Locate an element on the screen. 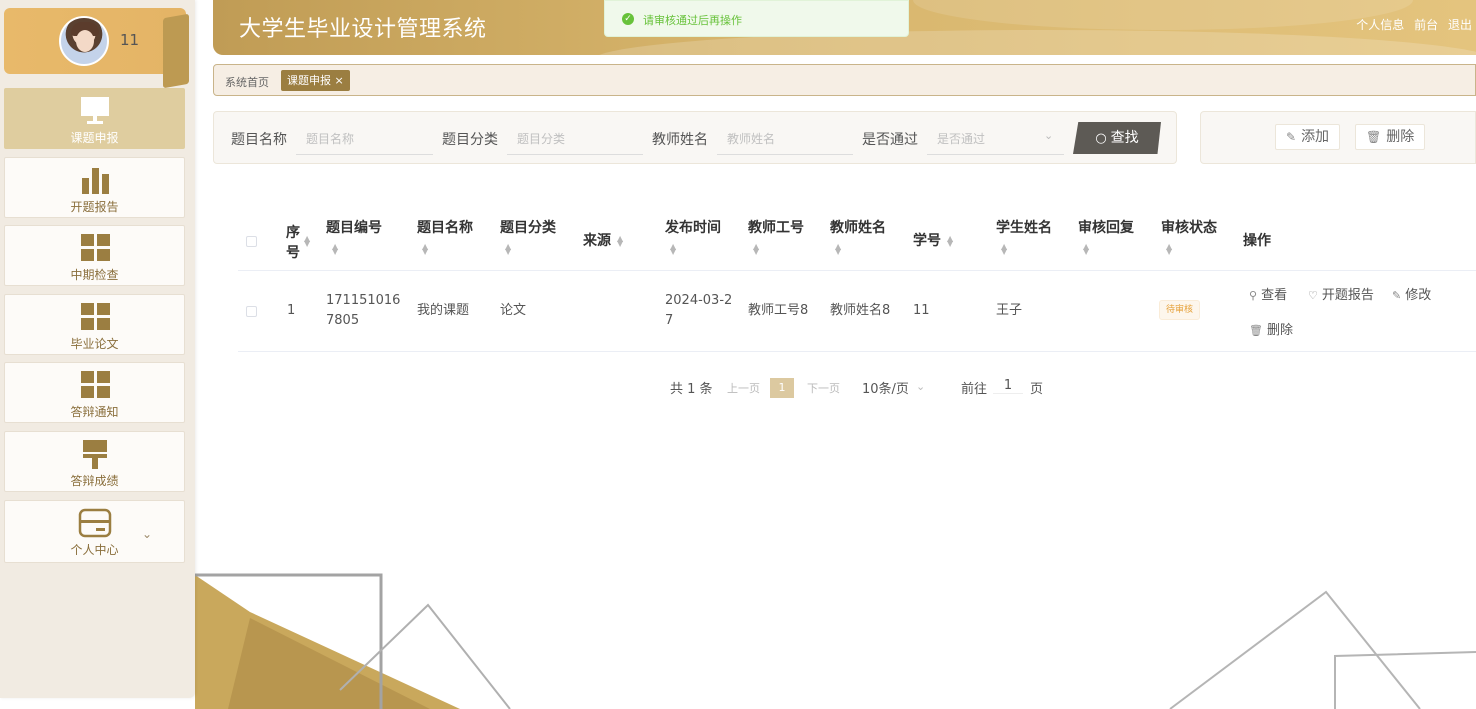 This screenshot has width=1476, height=709. sidebar-item-opening-report: 开题报告 is located at coordinates (94, 187).